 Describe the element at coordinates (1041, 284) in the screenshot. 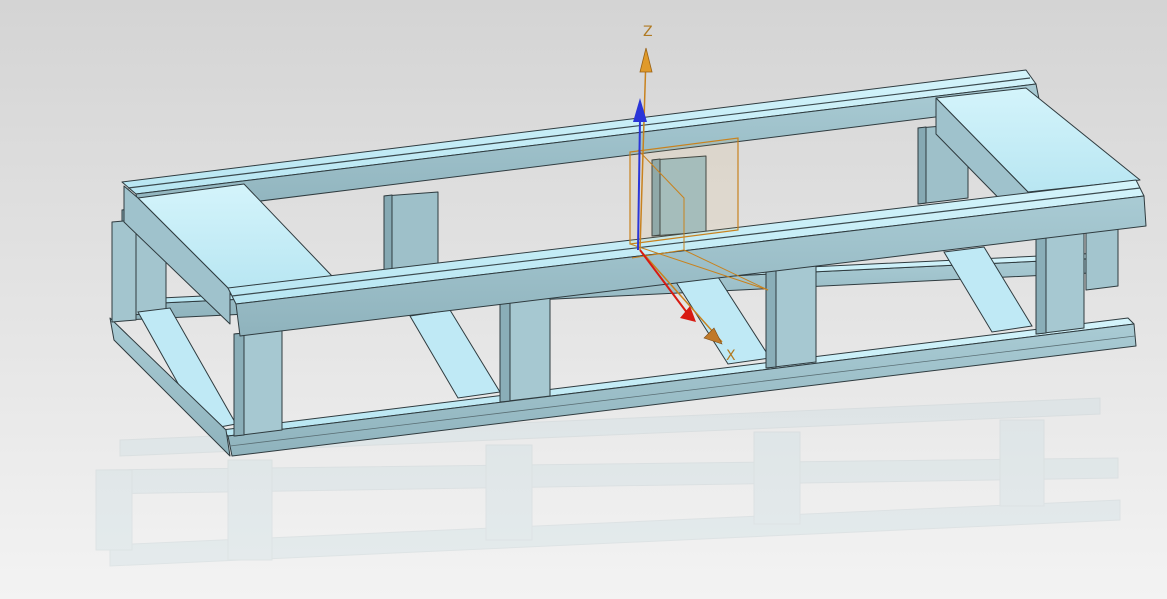

I see `front-post-4-side` at that location.